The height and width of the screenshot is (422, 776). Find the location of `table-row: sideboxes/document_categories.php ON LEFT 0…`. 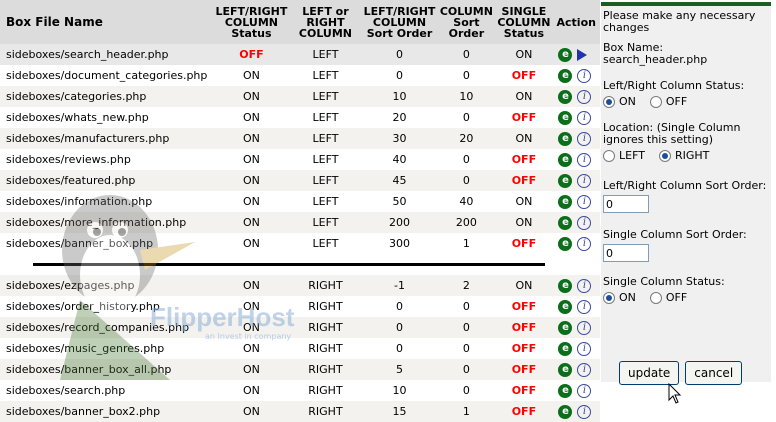

table-row: sideboxes/document_categories.php ON LEFT 0… is located at coordinates (300, 75).